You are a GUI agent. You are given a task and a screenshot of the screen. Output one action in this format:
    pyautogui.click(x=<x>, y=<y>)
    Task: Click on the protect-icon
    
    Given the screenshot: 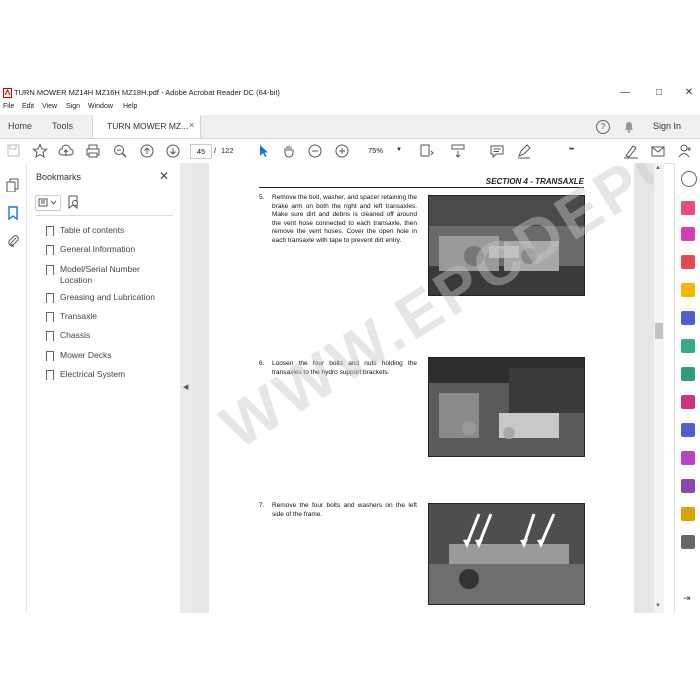 What is the action you would take?
    pyautogui.click(x=688, y=430)
    